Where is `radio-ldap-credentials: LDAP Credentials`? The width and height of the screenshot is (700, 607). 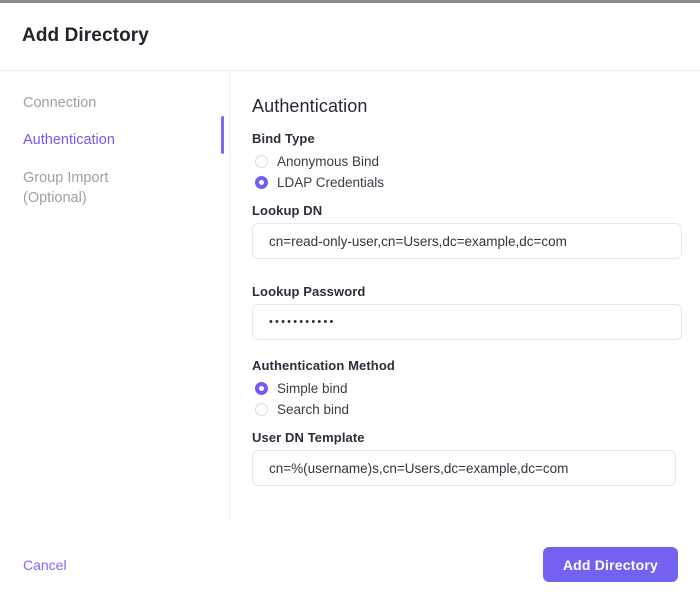 radio-ldap-credentials: LDAP Credentials is located at coordinates (468, 182).